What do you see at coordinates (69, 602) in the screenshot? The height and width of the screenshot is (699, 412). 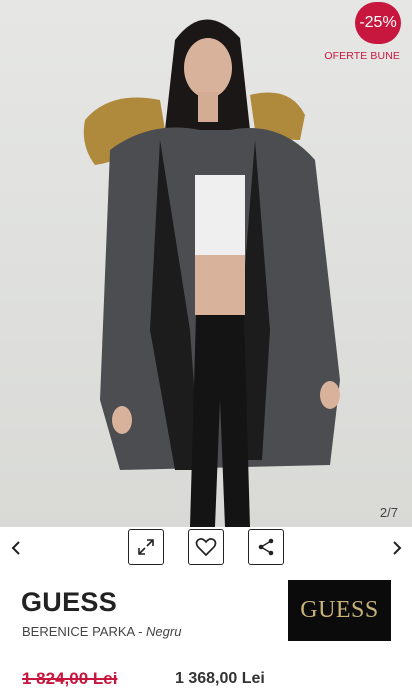 I see `brand-name: GUESS` at bounding box center [69, 602].